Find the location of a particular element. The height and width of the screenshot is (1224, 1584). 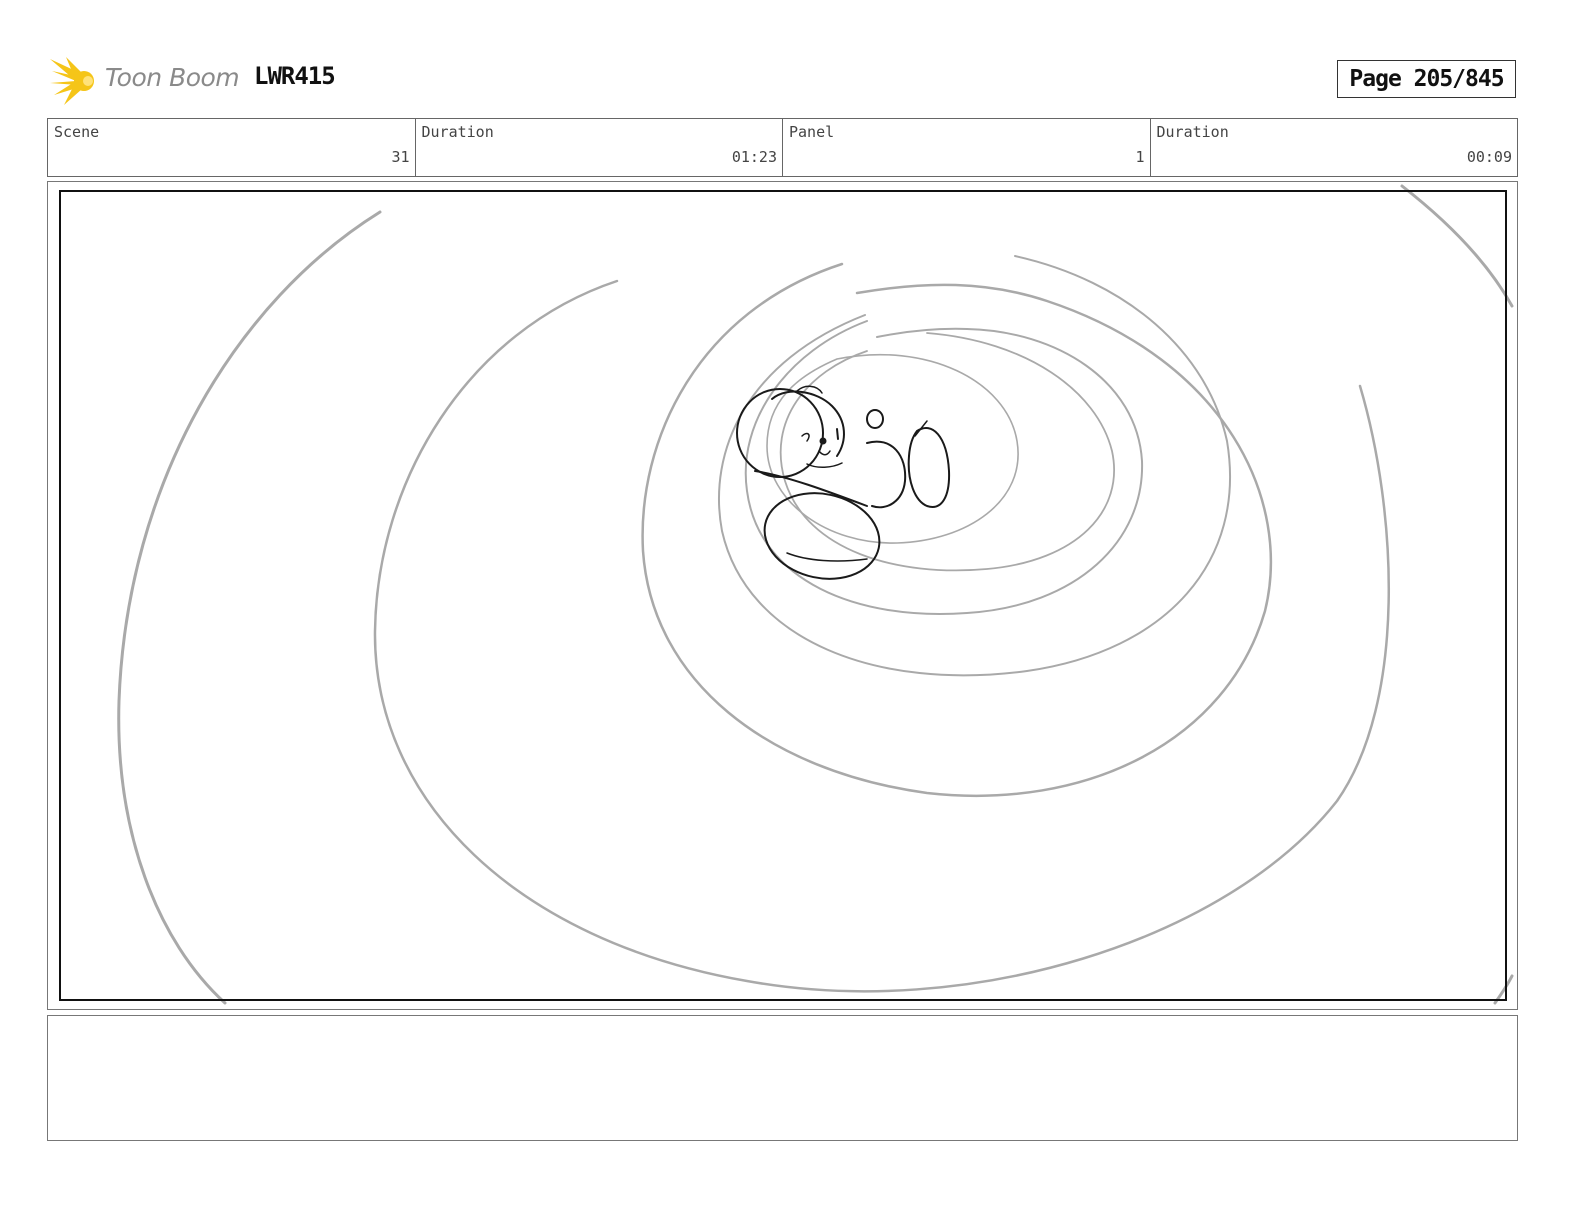

starburst-icon is located at coordinates (72, 81).